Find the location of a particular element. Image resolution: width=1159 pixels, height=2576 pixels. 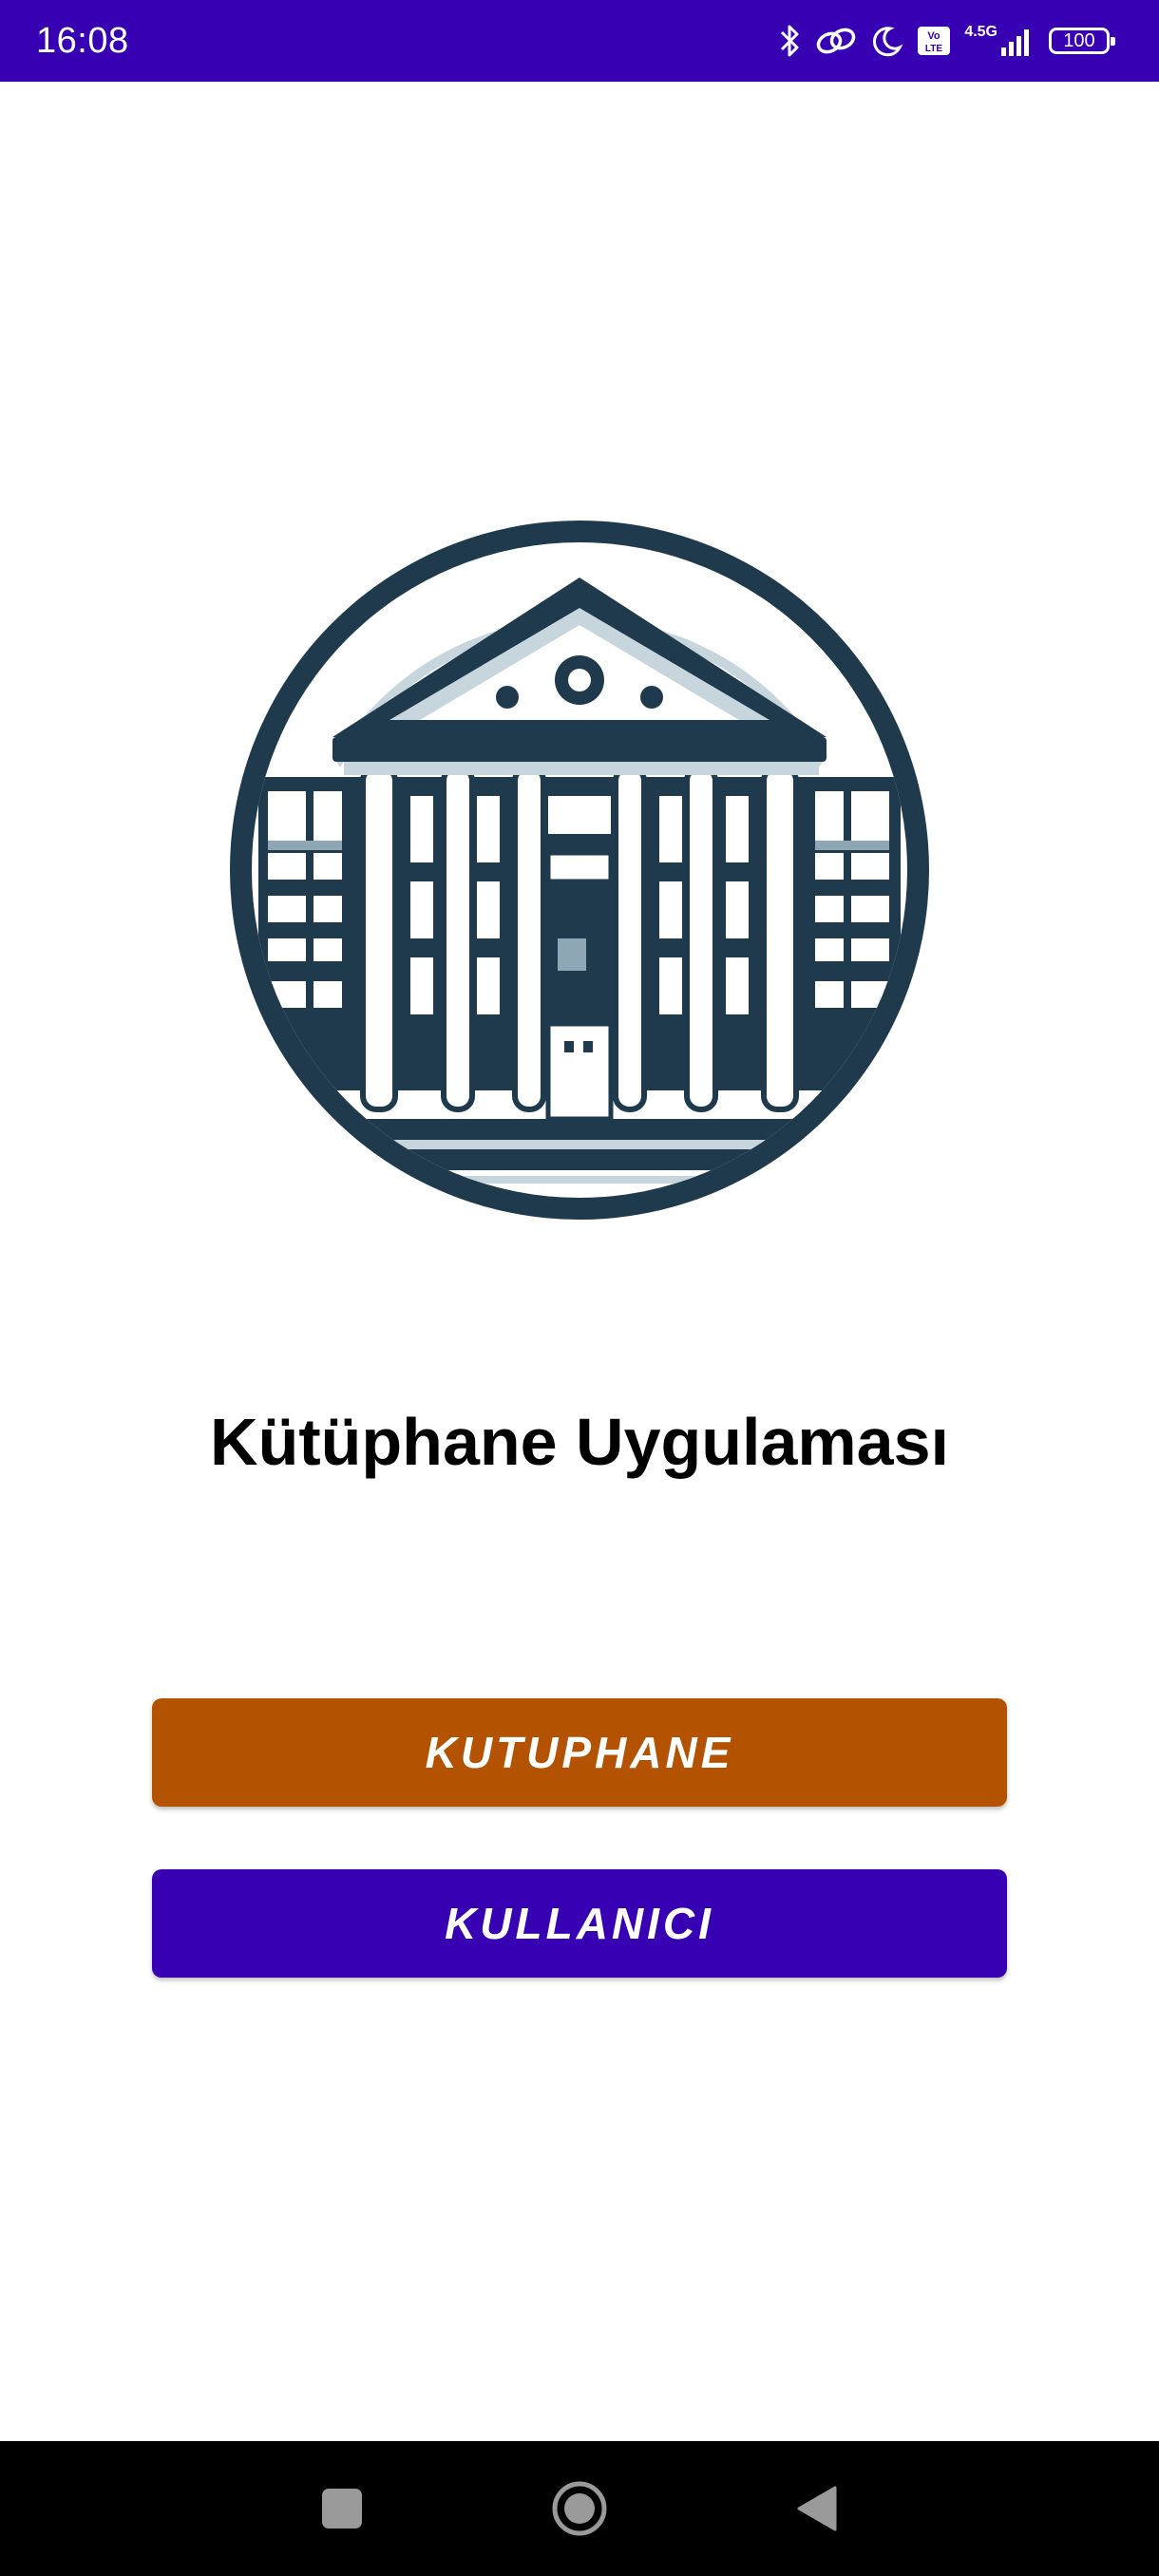

user-button: KULLANICI is located at coordinates (579, 1923).